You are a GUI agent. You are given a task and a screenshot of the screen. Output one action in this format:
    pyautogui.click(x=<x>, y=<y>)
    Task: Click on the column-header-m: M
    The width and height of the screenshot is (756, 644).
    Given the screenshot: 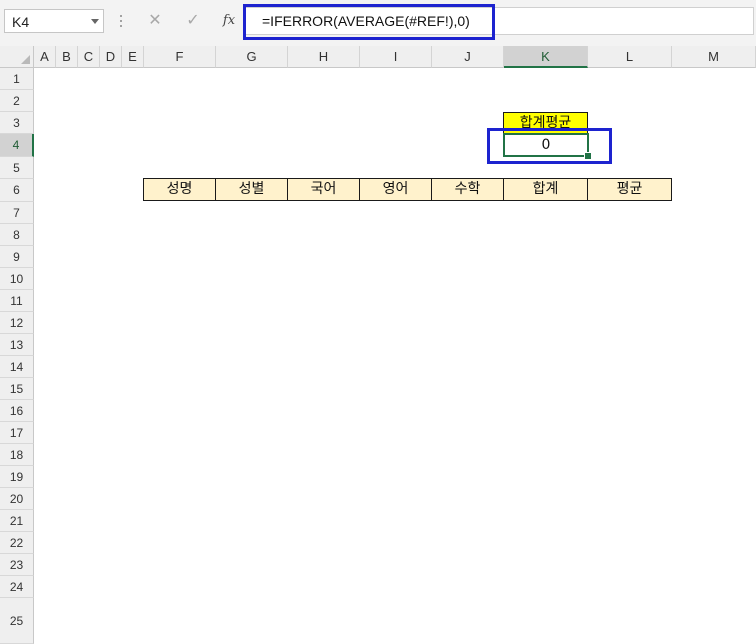 What is the action you would take?
    pyautogui.click(x=714, y=57)
    